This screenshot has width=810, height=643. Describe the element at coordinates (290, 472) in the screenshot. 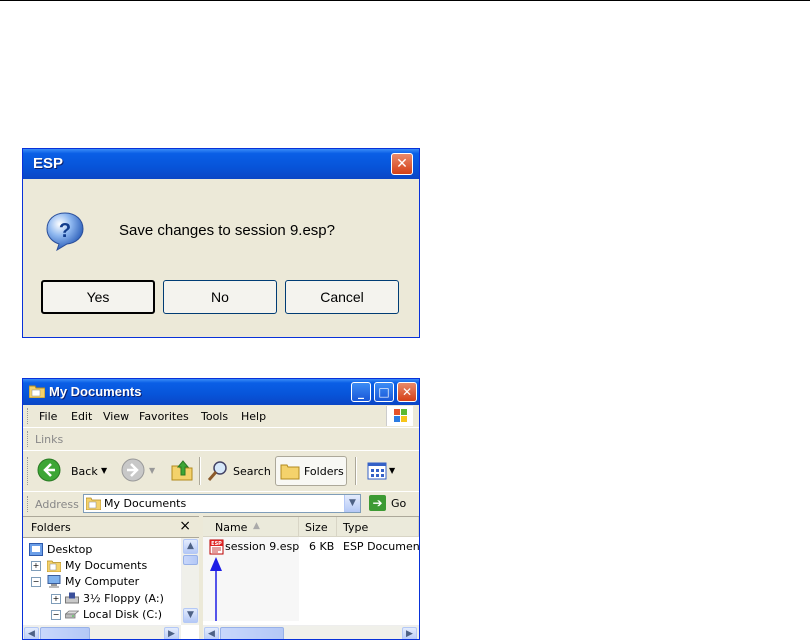

I see `folders-icon` at that location.